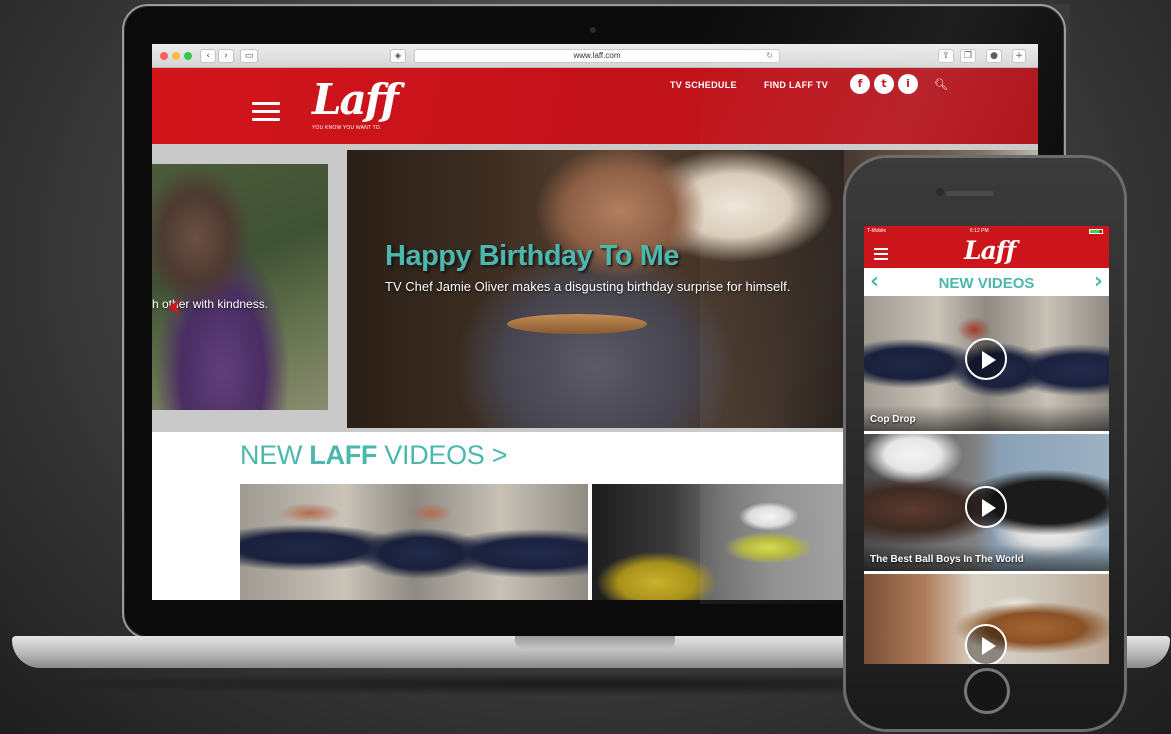  Describe the element at coordinates (1019, 56) in the screenshot. I see `new-tab-button: +` at that location.